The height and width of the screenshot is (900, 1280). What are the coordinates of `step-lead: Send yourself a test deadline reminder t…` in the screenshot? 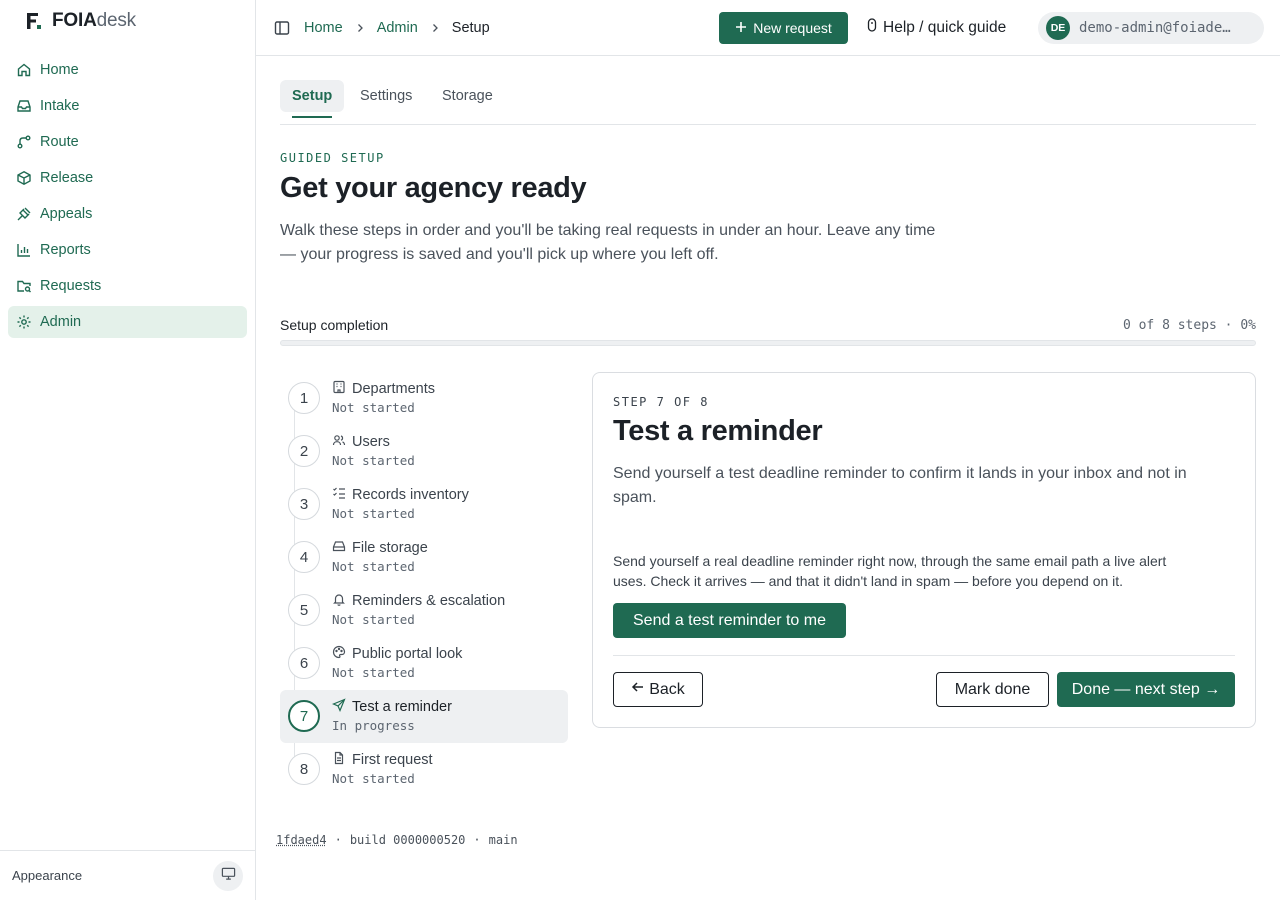 It's located at (900, 485).